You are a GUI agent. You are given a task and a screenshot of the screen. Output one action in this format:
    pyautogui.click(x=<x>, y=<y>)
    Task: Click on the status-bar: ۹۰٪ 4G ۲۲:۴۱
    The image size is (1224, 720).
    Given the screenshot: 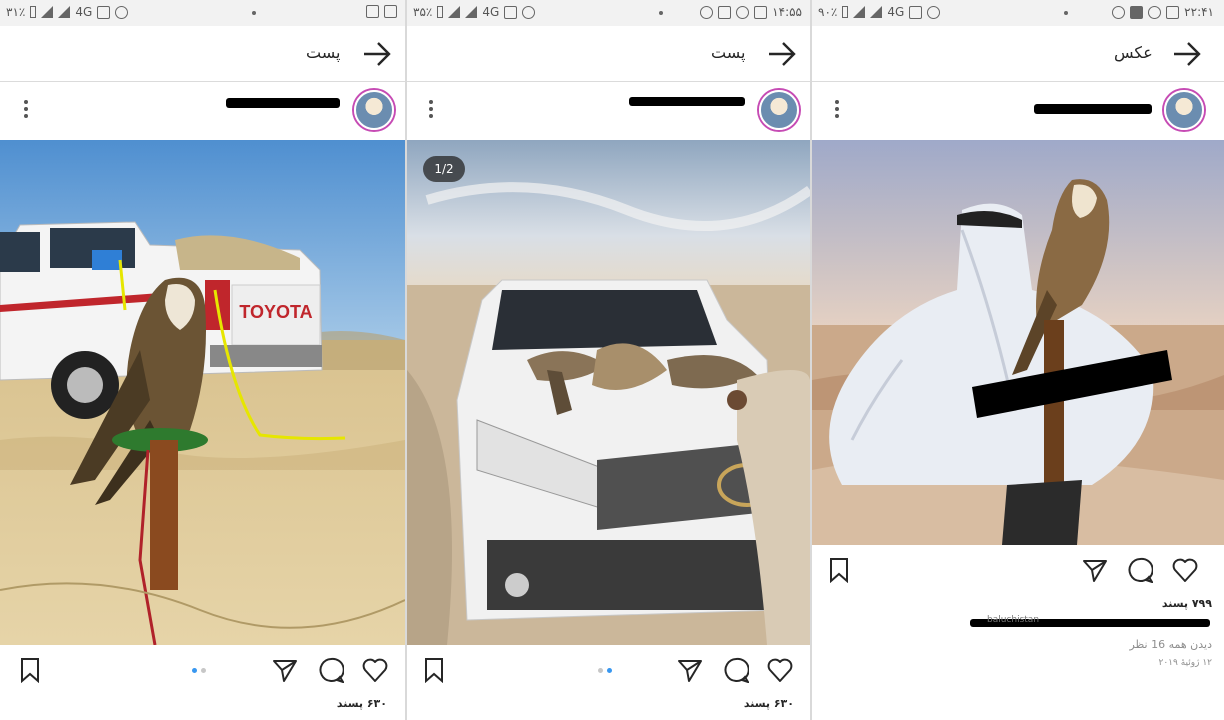 What is the action you would take?
    pyautogui.click(x=1018, y=13)
    